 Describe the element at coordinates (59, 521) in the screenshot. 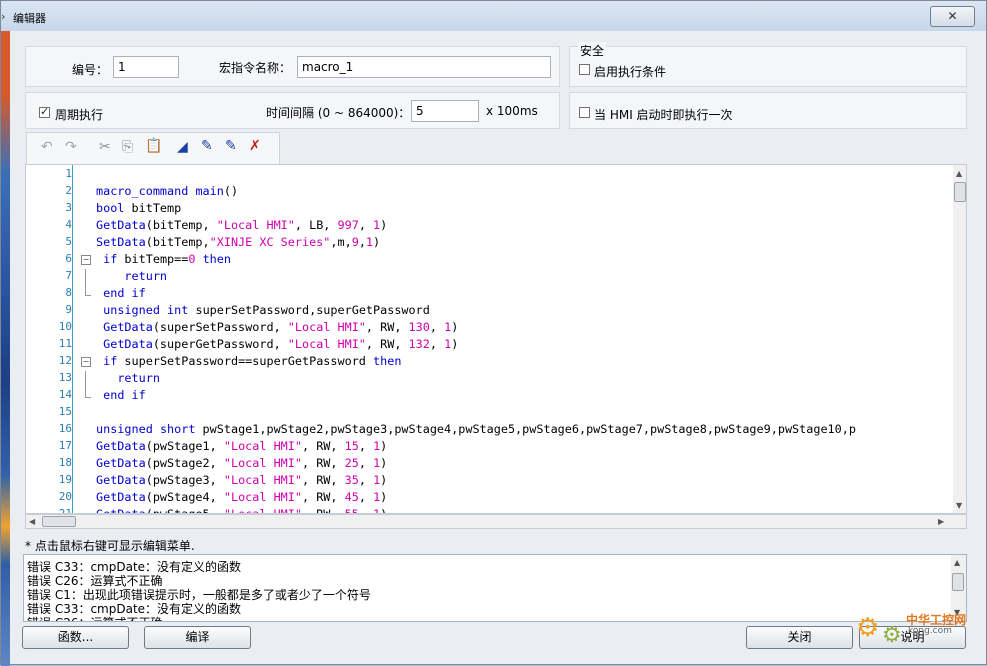

I see `horizontal-scroll-thumb` at that location.